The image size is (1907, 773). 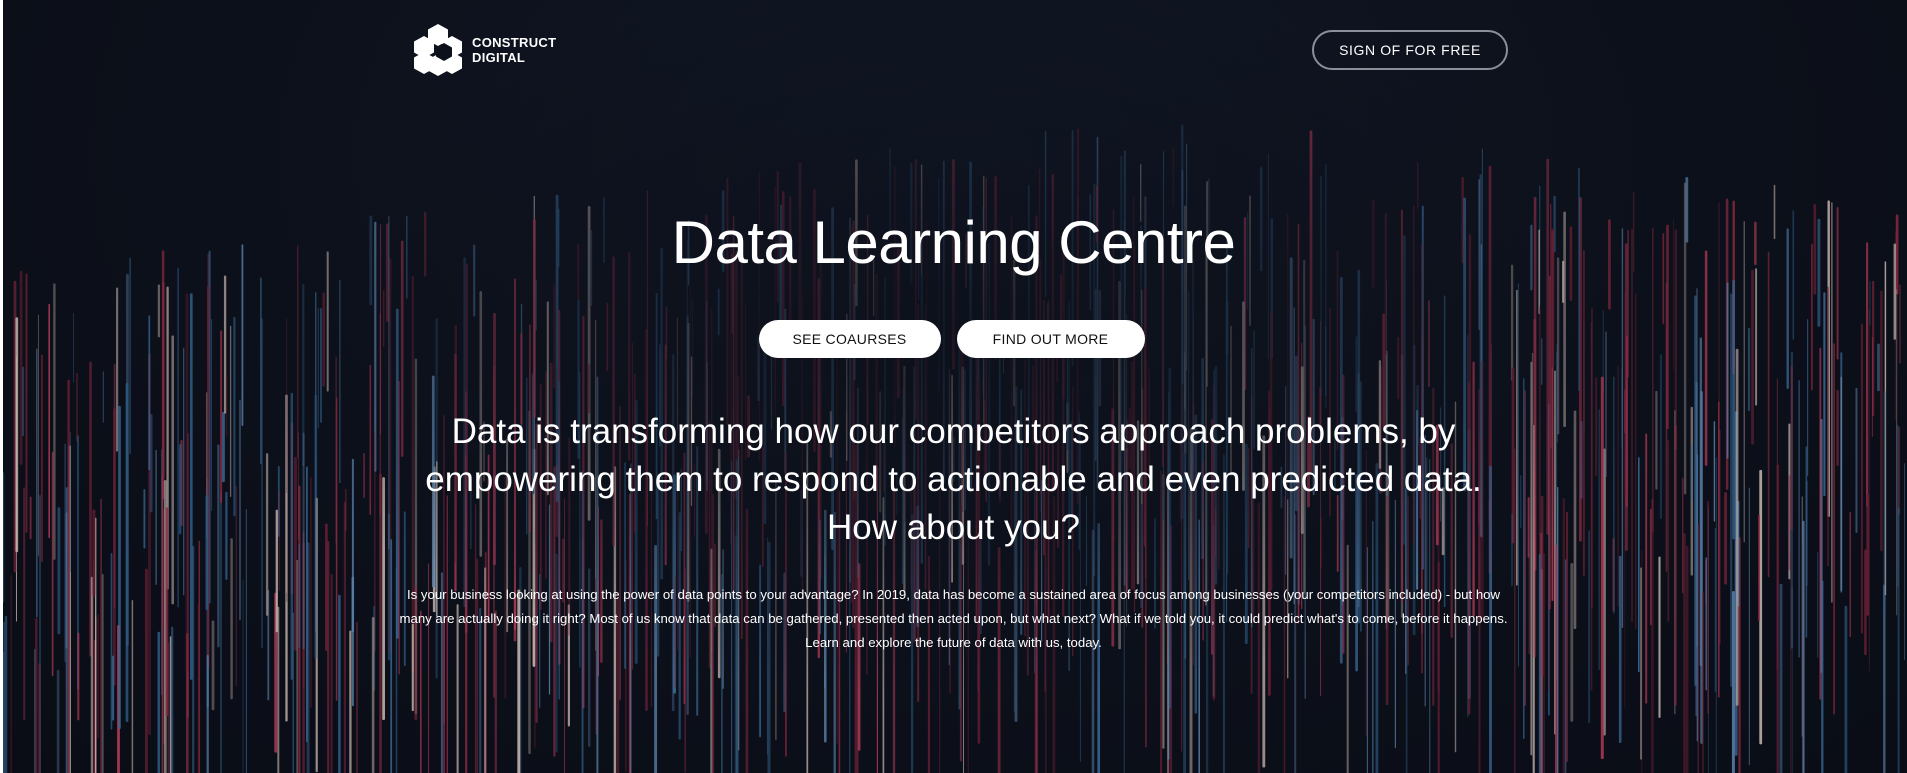 I want to click on page-title: Data Learning Centre, so click(x=953, y=242).